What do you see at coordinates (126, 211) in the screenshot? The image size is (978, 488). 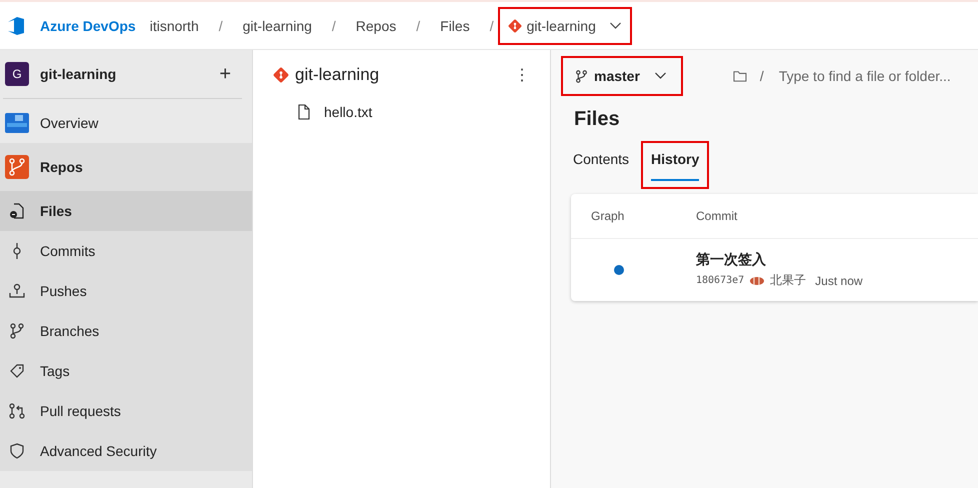 I see `sidebar-item: Files` at bounding box center [126, 211].